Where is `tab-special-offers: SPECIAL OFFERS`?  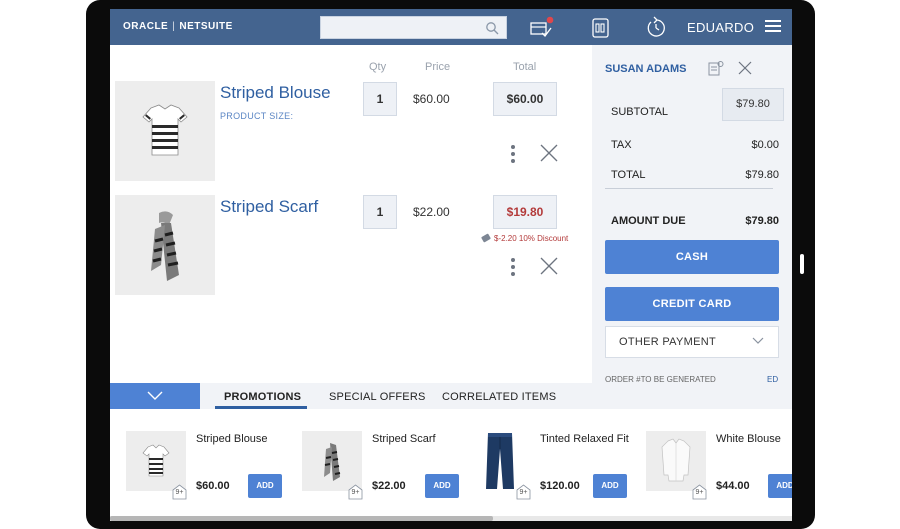 tab-special-offers: SPECIAL OFFERS is located at coordinates (377, 397).